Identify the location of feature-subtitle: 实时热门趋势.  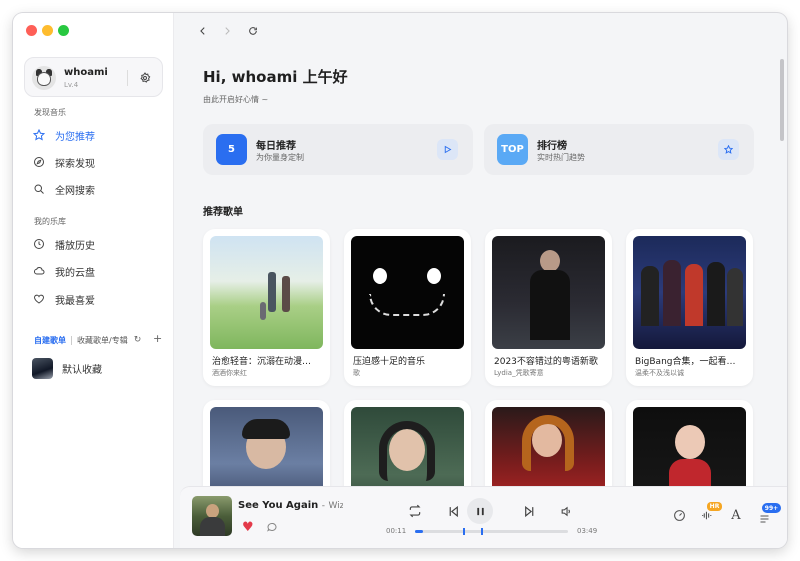
(561, 157).